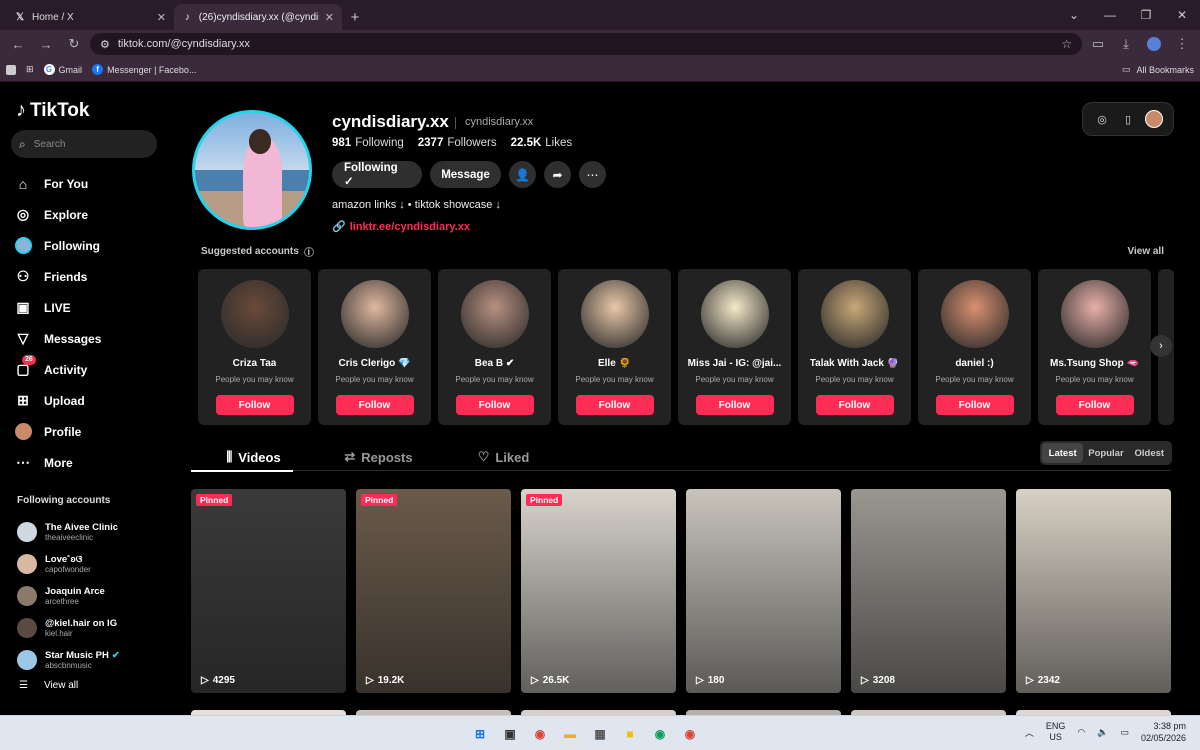 The image size is (1200, 750). What do you see at coordinates (600, 734) in the screenshot?
I see `calculator-icon: ▦` at bounding box center [600, 734].